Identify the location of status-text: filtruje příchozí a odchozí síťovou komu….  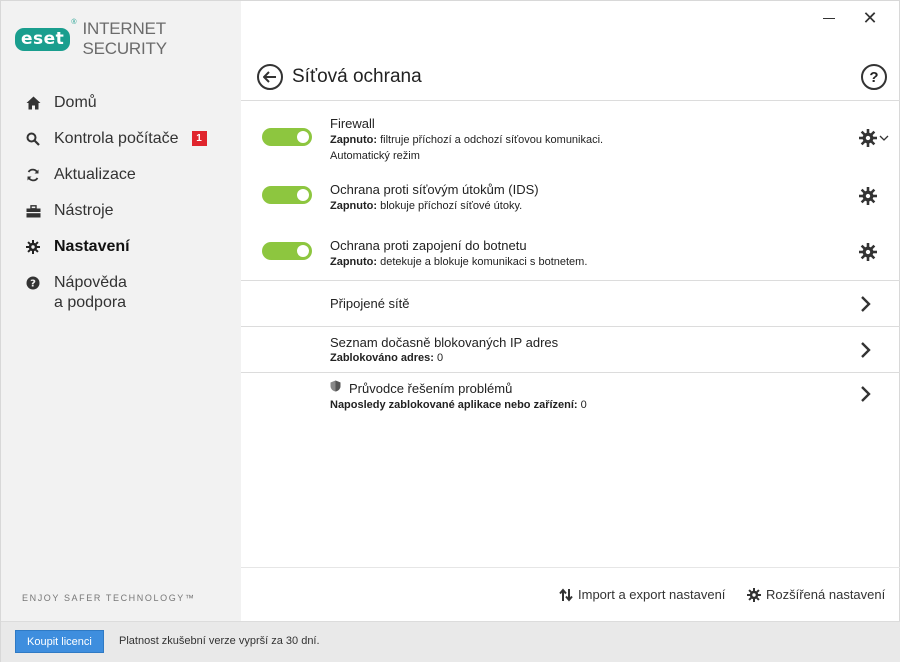
(490, 140).